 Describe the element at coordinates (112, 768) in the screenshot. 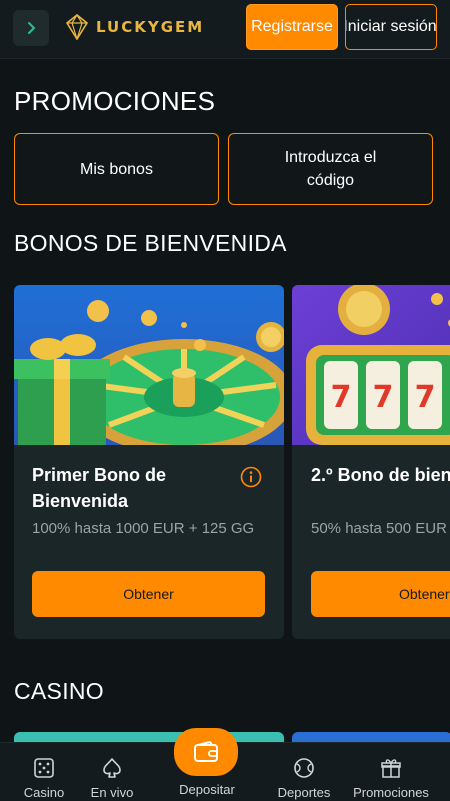

I see `spade-icon` at that location.